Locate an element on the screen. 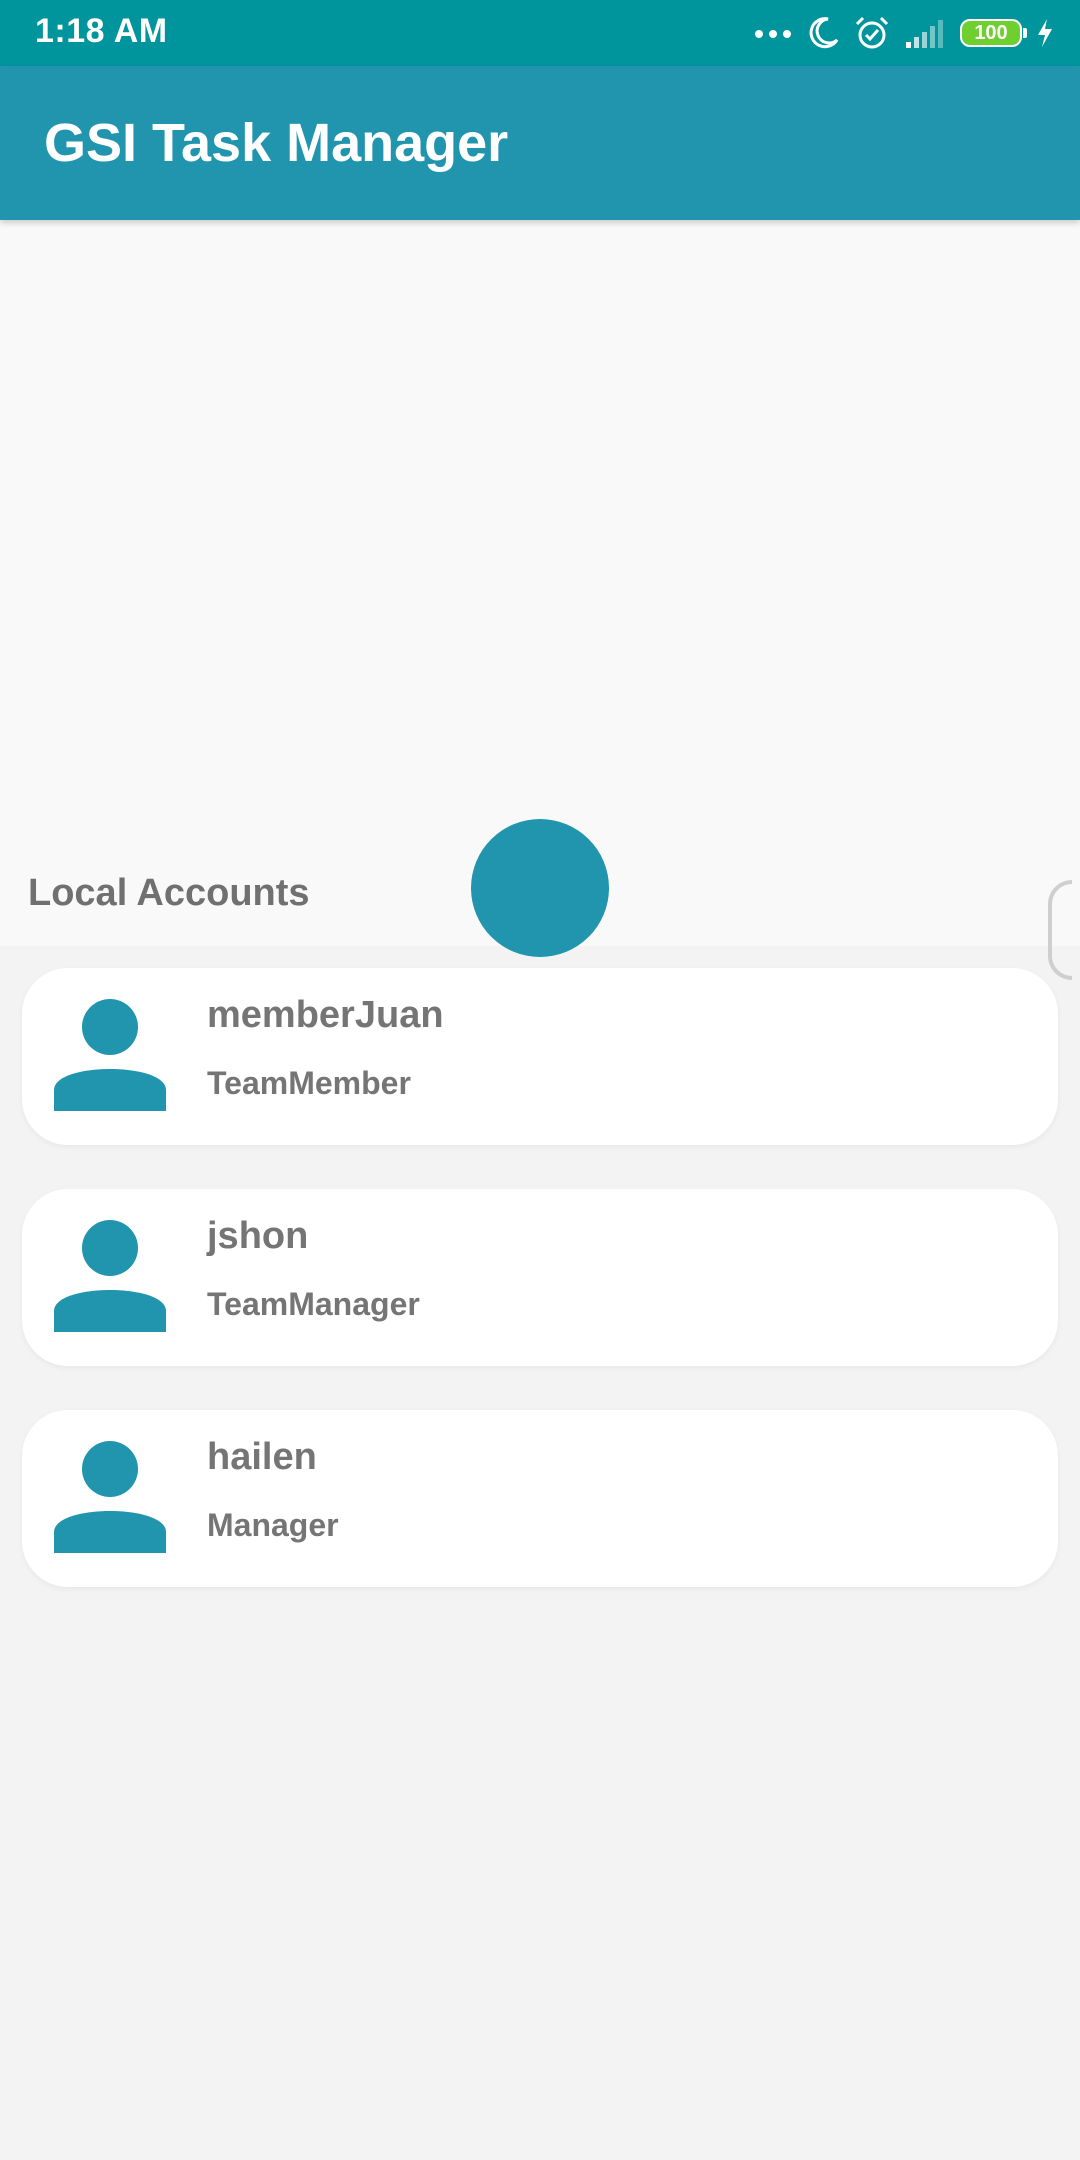 The height and width of the screenshot is (2160, 1080). signal-icon is located at coordinates (924, 34).